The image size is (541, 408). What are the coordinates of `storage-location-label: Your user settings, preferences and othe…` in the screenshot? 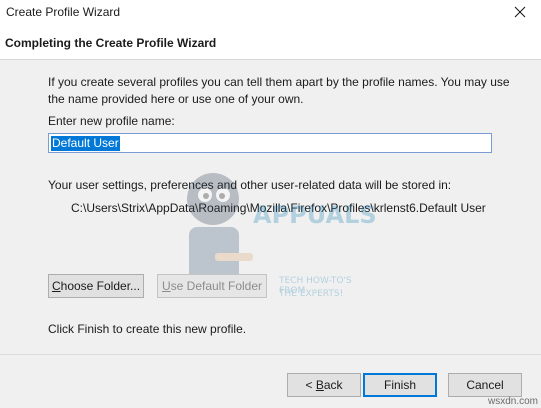 It's located at (250, 185).